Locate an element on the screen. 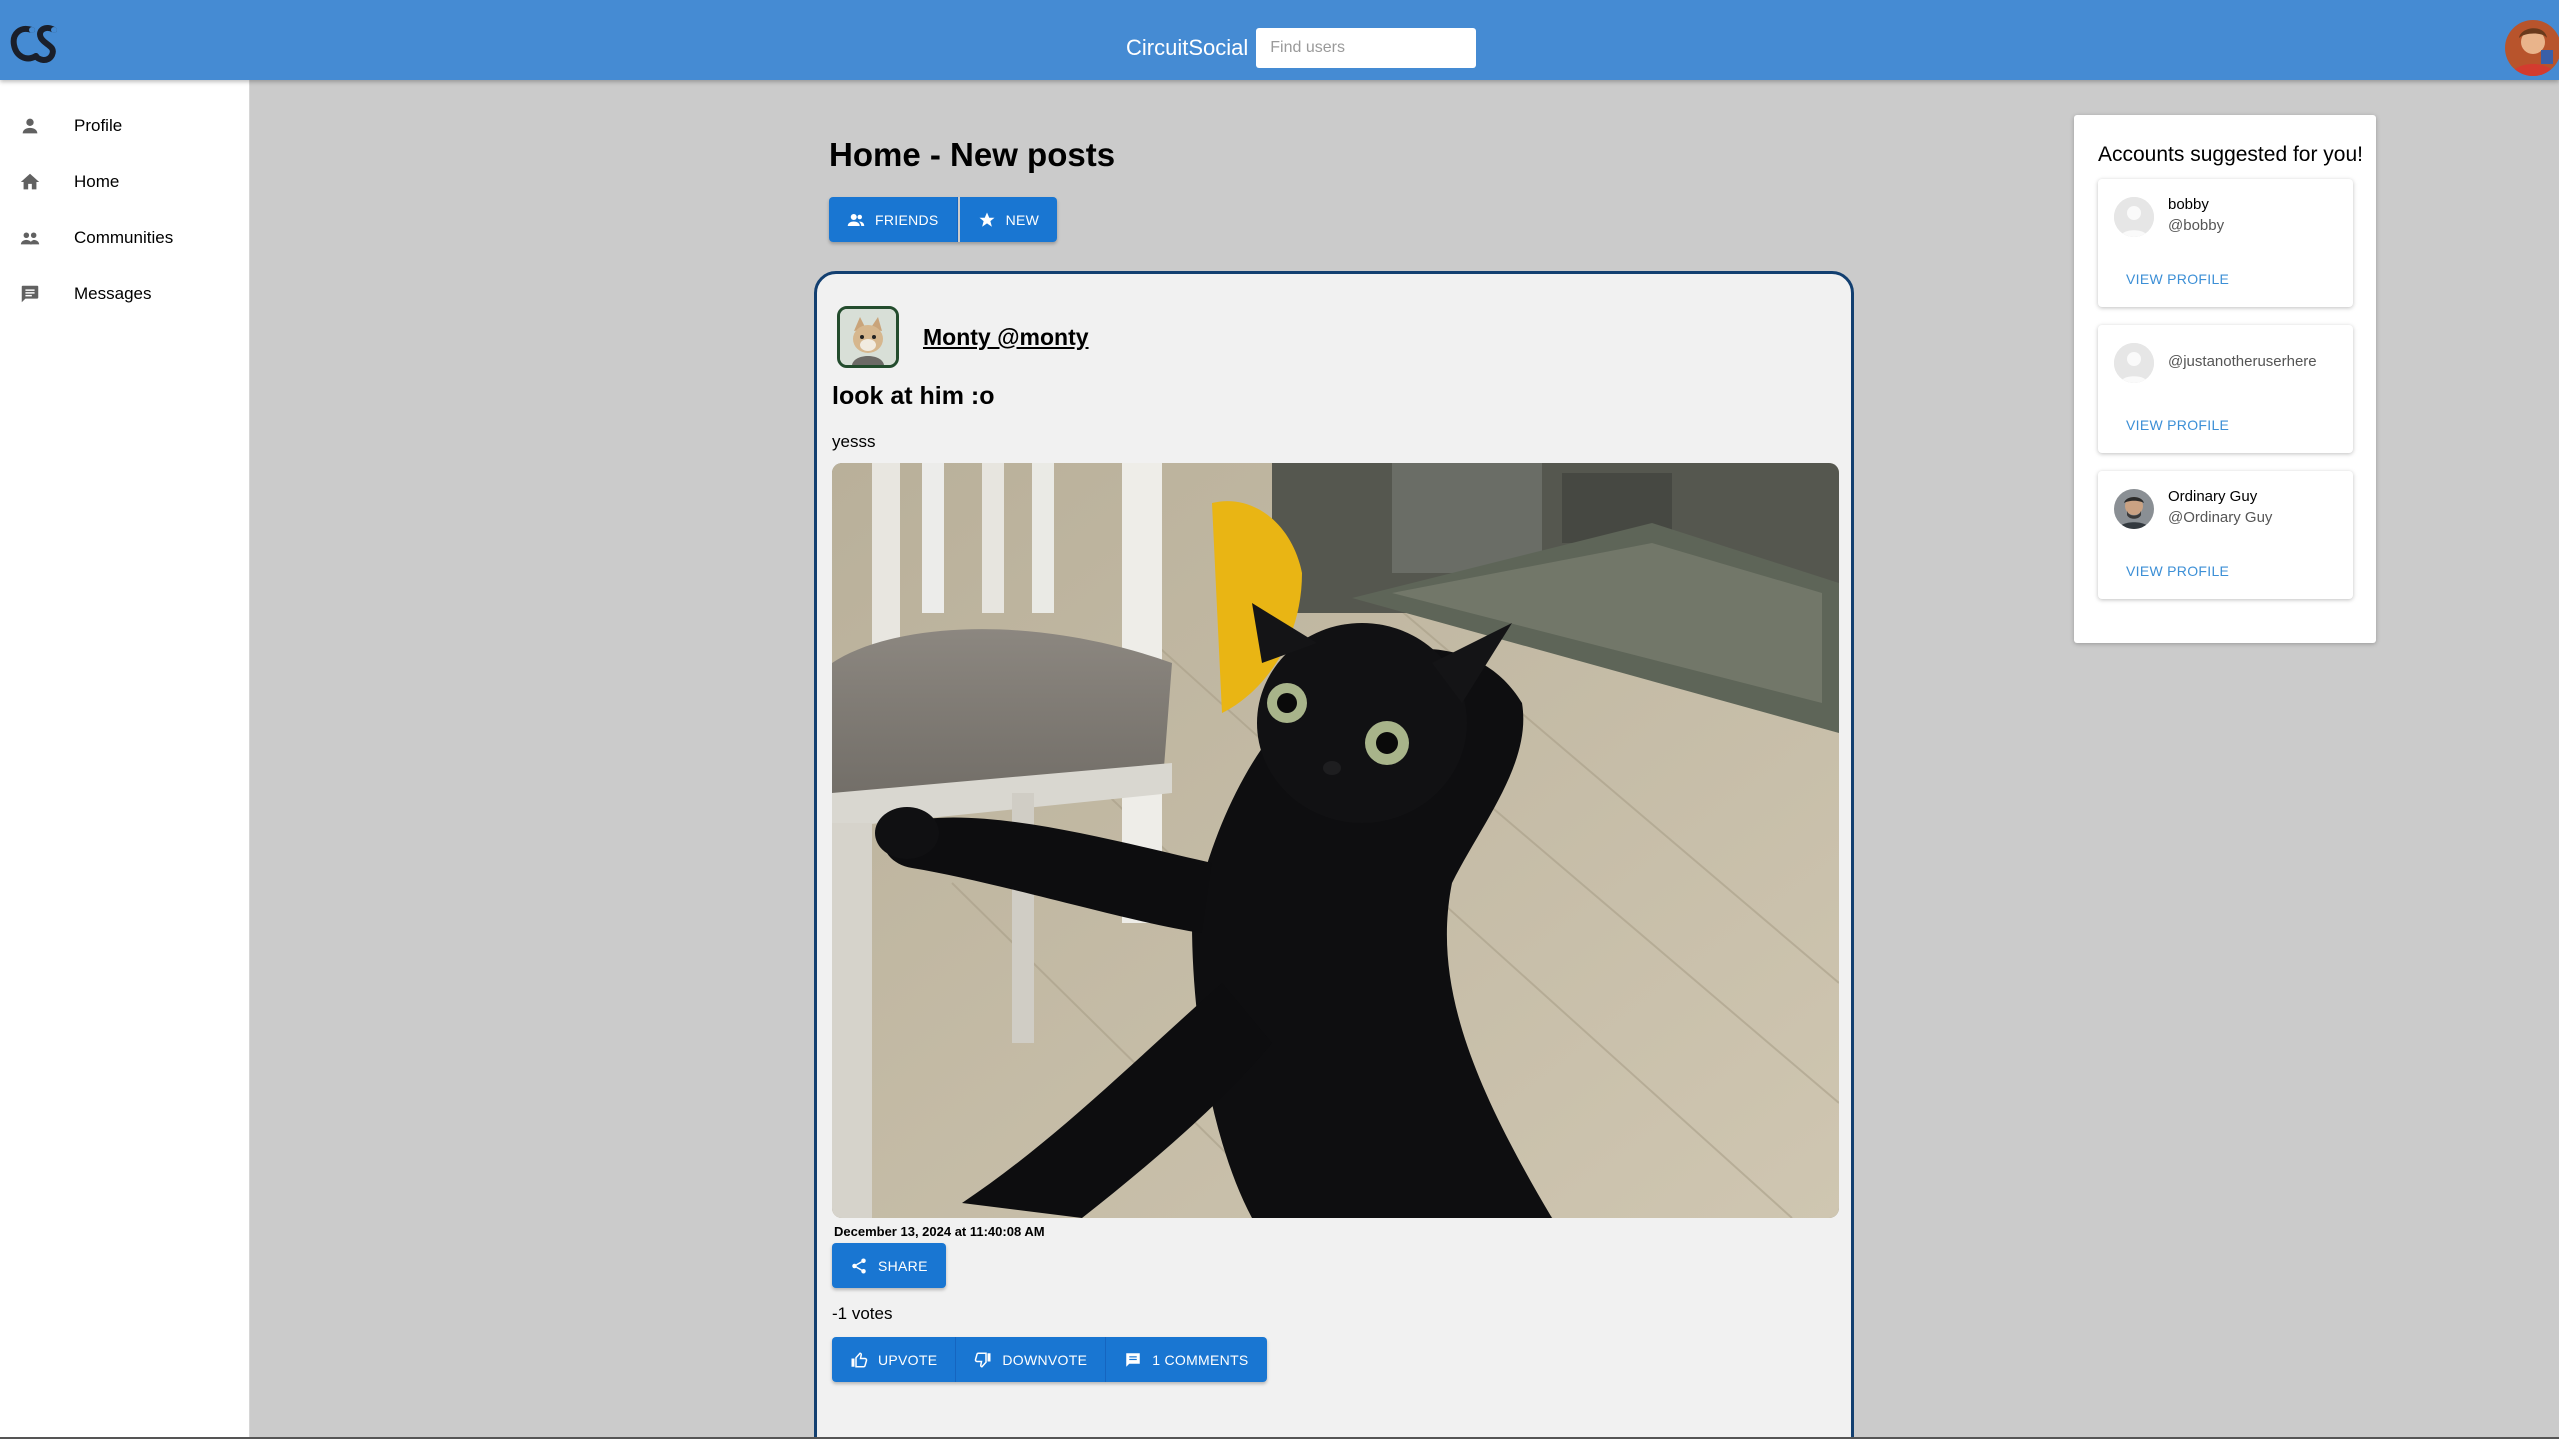 Image resolution: width=2559 pixels, height=1439 pixels. sidebar-item-home: Home is located at coordinates (124, 182).